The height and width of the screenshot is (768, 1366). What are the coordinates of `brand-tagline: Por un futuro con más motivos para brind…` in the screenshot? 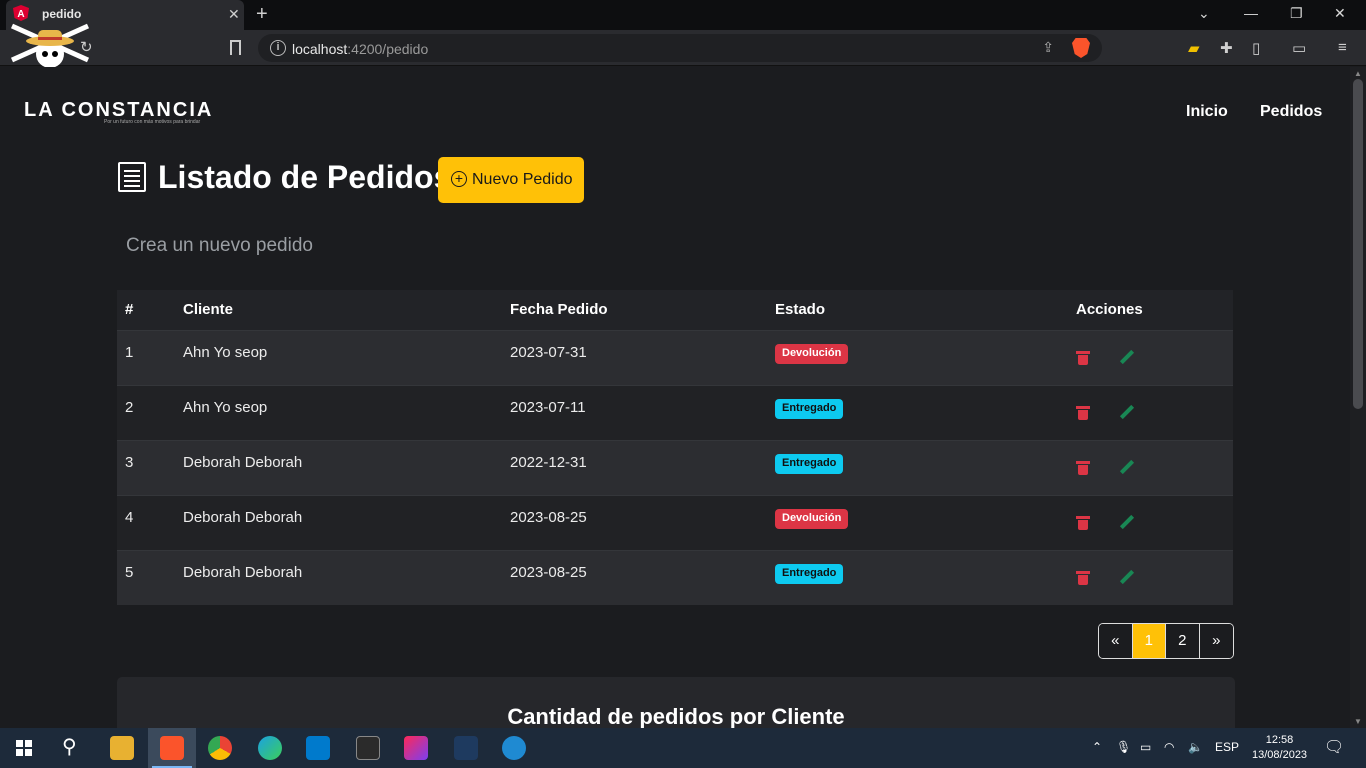 It's located at (152, 122).